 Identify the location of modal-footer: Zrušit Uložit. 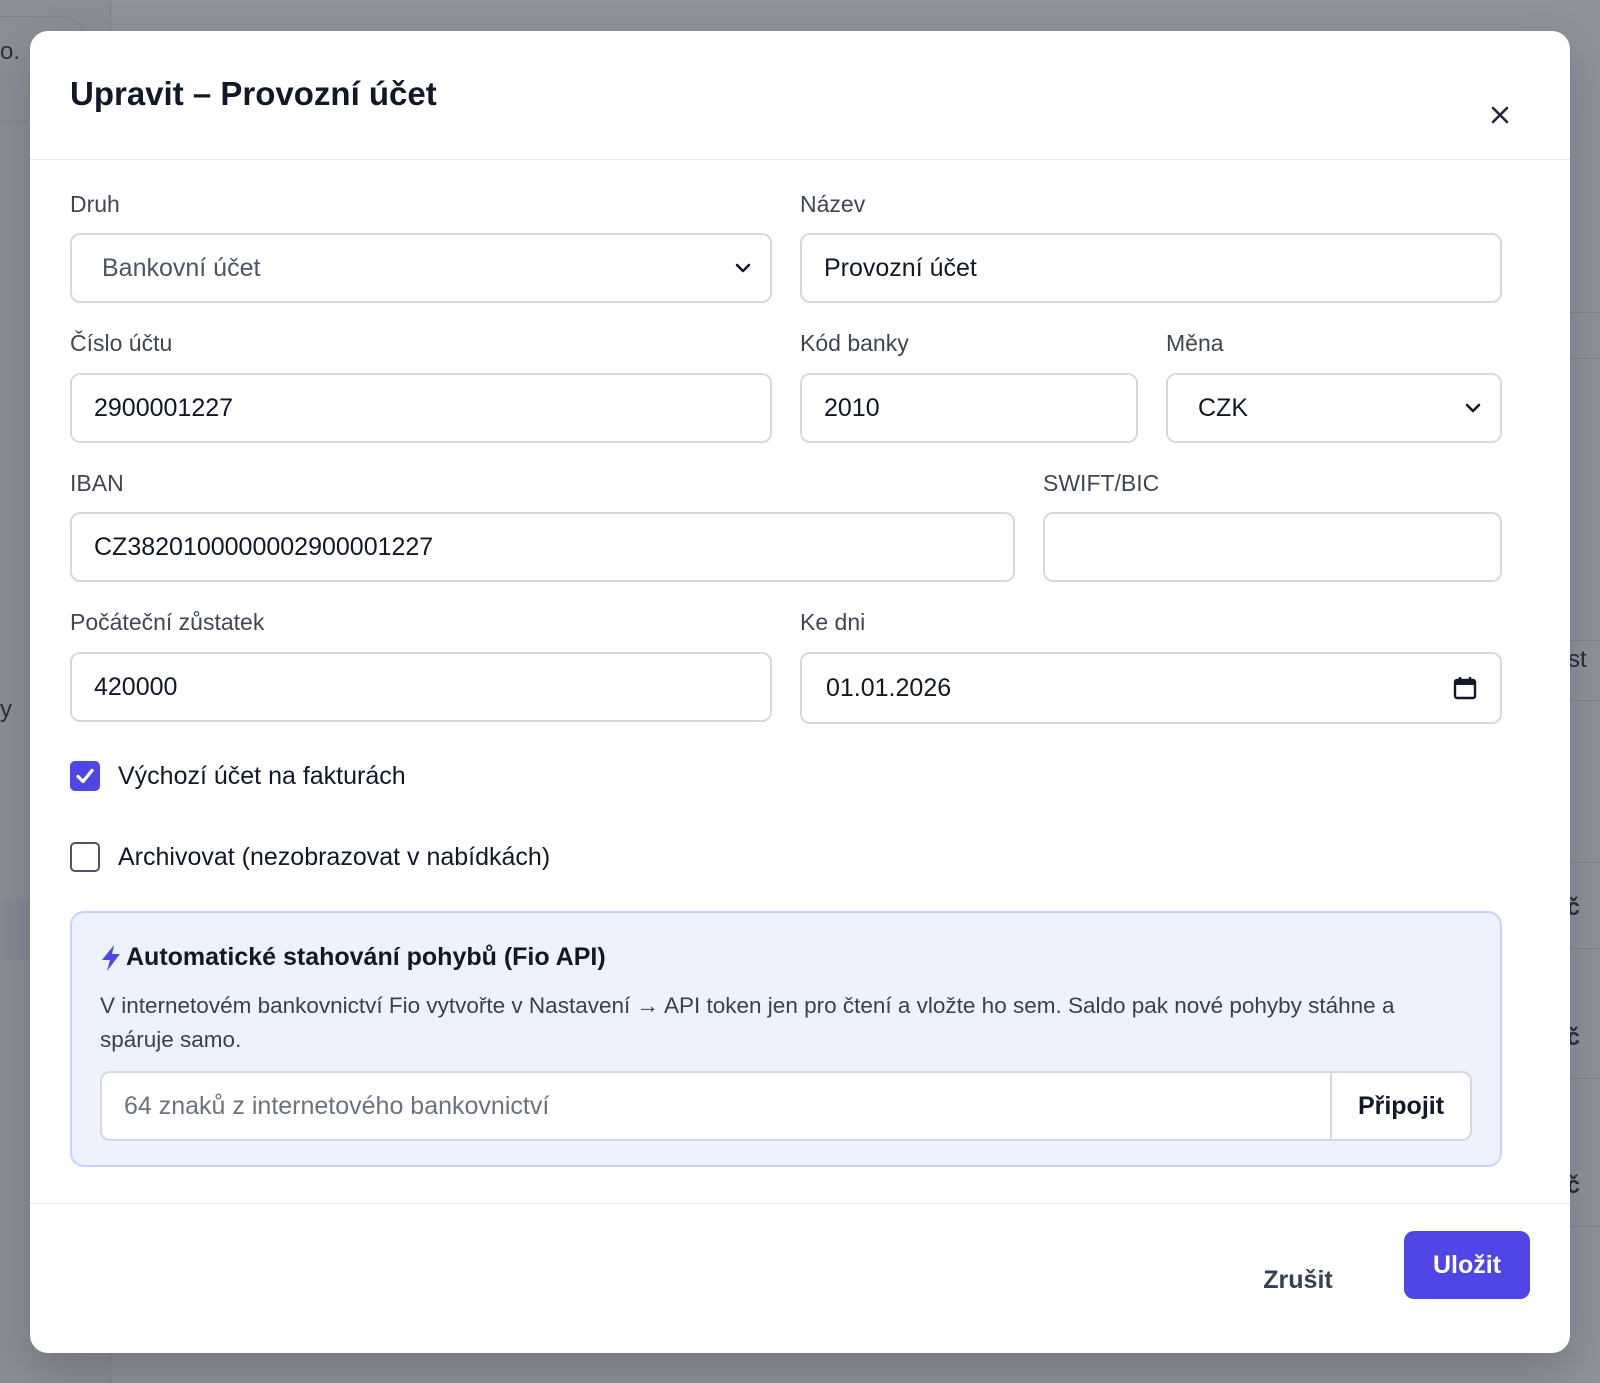
(800, 1278).